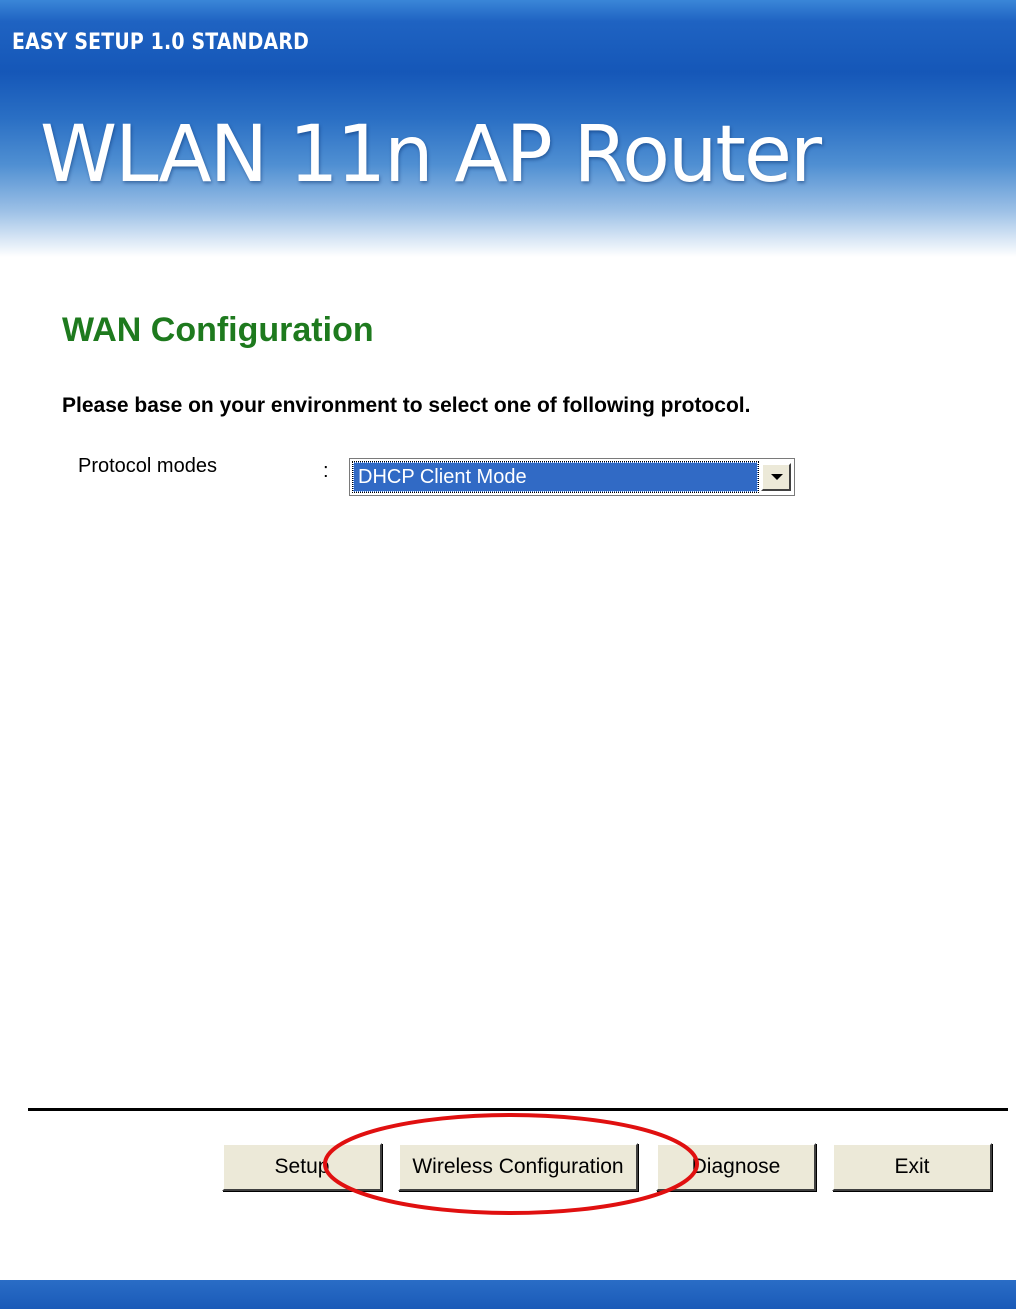 The image size is (1016, 1309). What do you see at coordinates (326, 471) in the screenshot?
I see `protocol-modes-colon: :` at bounding box center [326, 471].